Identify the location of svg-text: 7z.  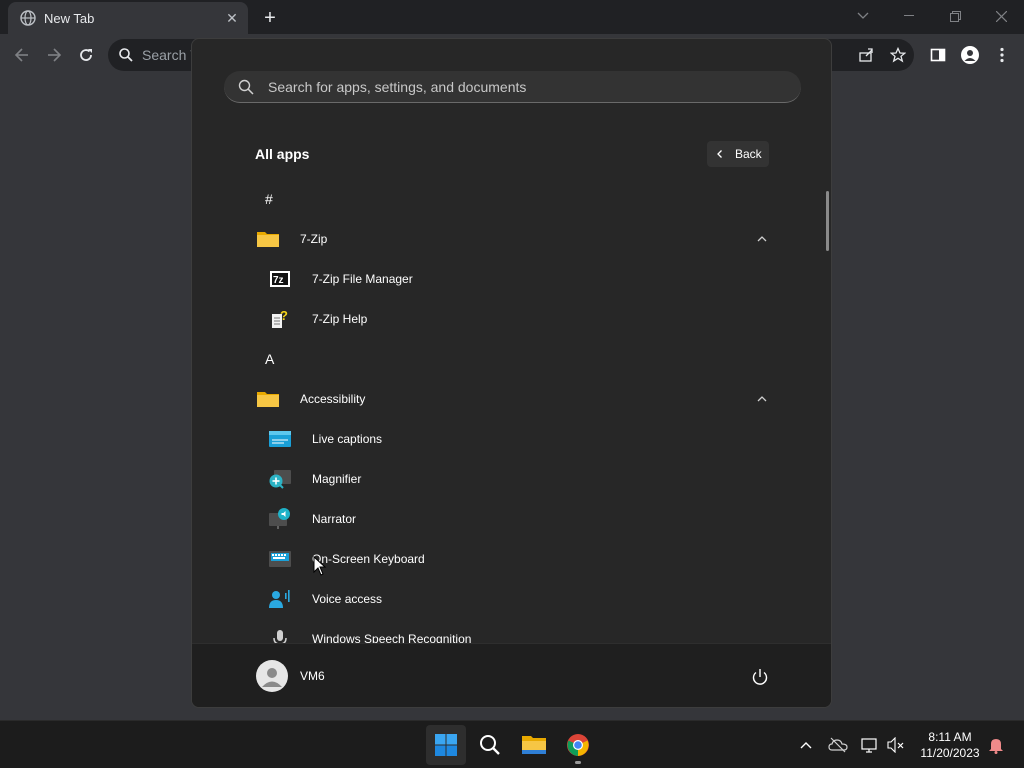
(278, 280).